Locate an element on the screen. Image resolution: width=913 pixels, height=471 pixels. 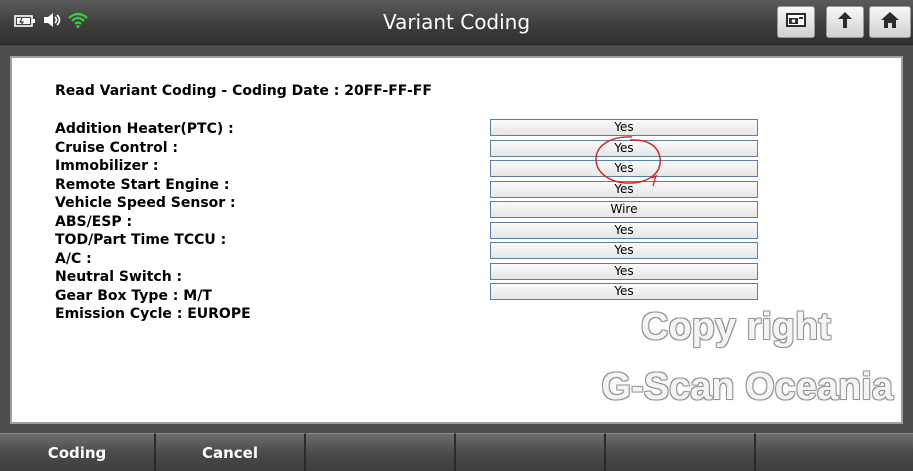
title-bar: Variant Coding is located at coordinates (456, 22).